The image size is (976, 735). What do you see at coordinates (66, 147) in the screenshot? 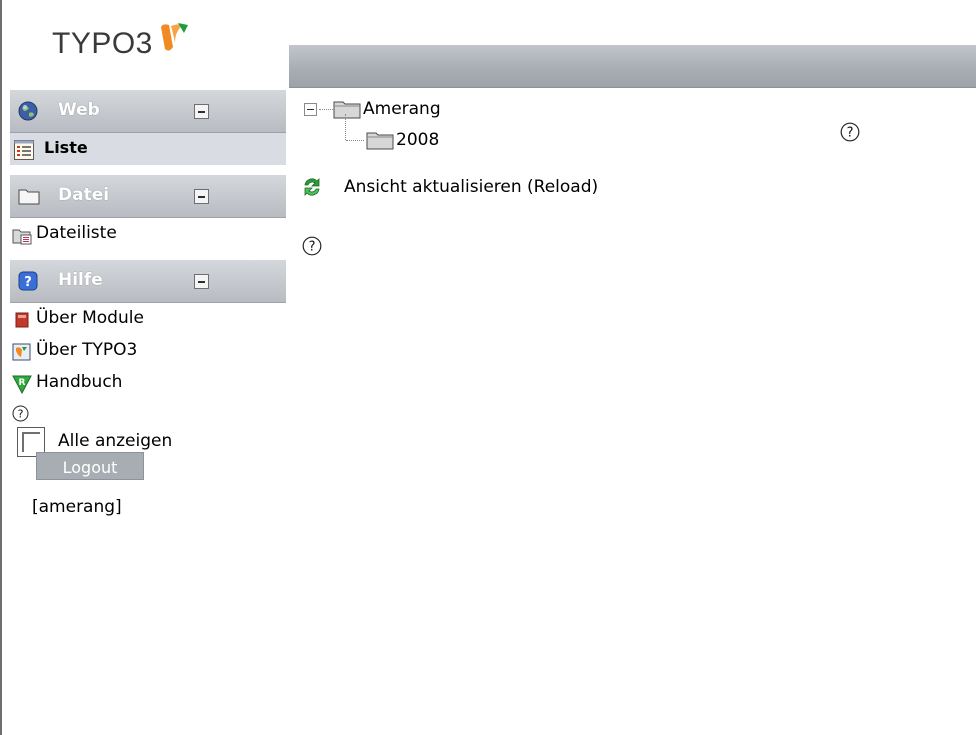
I see `module-label-liste: Liste` at bounding box center [66, 147].